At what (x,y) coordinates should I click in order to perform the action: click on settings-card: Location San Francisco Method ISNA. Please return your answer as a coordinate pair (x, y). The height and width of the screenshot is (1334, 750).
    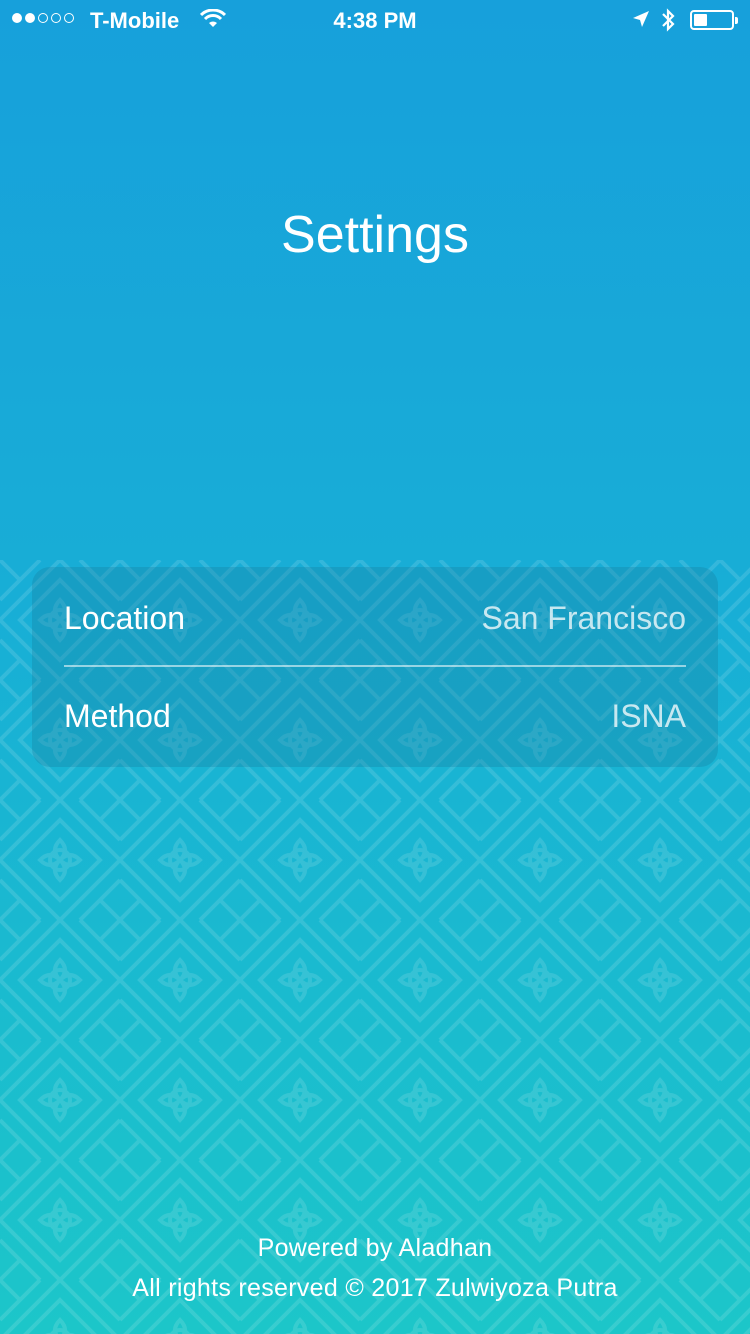
    Looking at the image, I should click on (375, 667).